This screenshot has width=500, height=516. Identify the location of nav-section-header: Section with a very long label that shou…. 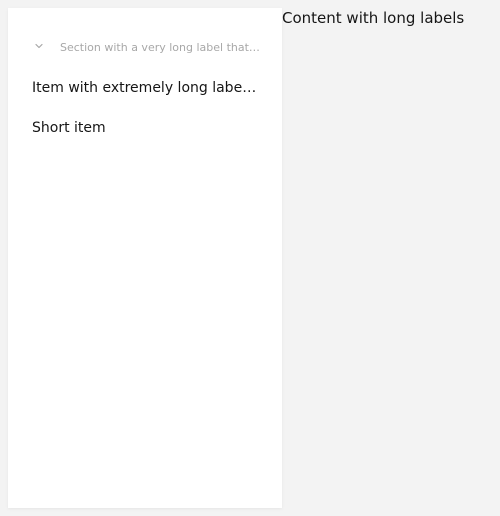
(145, 48).